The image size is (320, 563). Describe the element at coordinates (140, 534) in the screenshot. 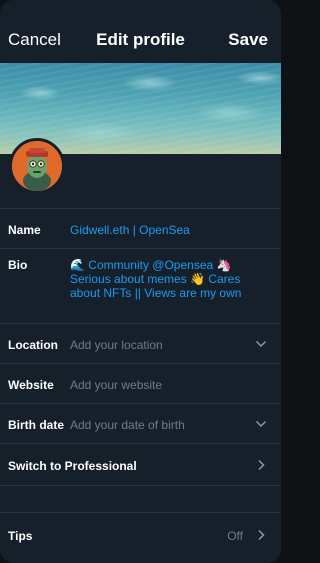

I see `tips-row: Tips Off` at that location.